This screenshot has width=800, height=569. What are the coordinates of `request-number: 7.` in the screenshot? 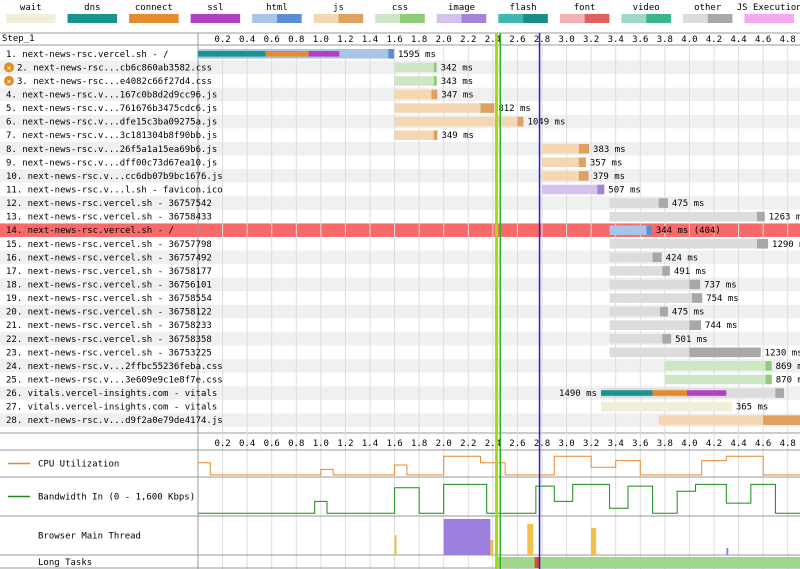 It's located at (11, 136).